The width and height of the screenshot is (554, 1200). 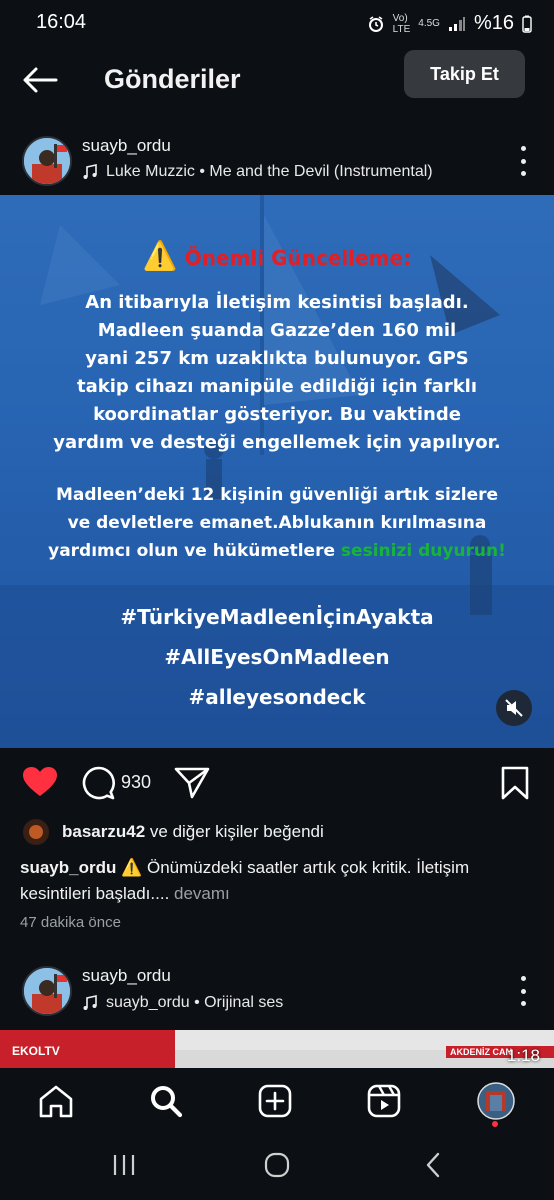 What do you see at coordinates (124, 1165) in the screenshot?
I see `recent-apps-icon` at bounding box center [124, 1165].